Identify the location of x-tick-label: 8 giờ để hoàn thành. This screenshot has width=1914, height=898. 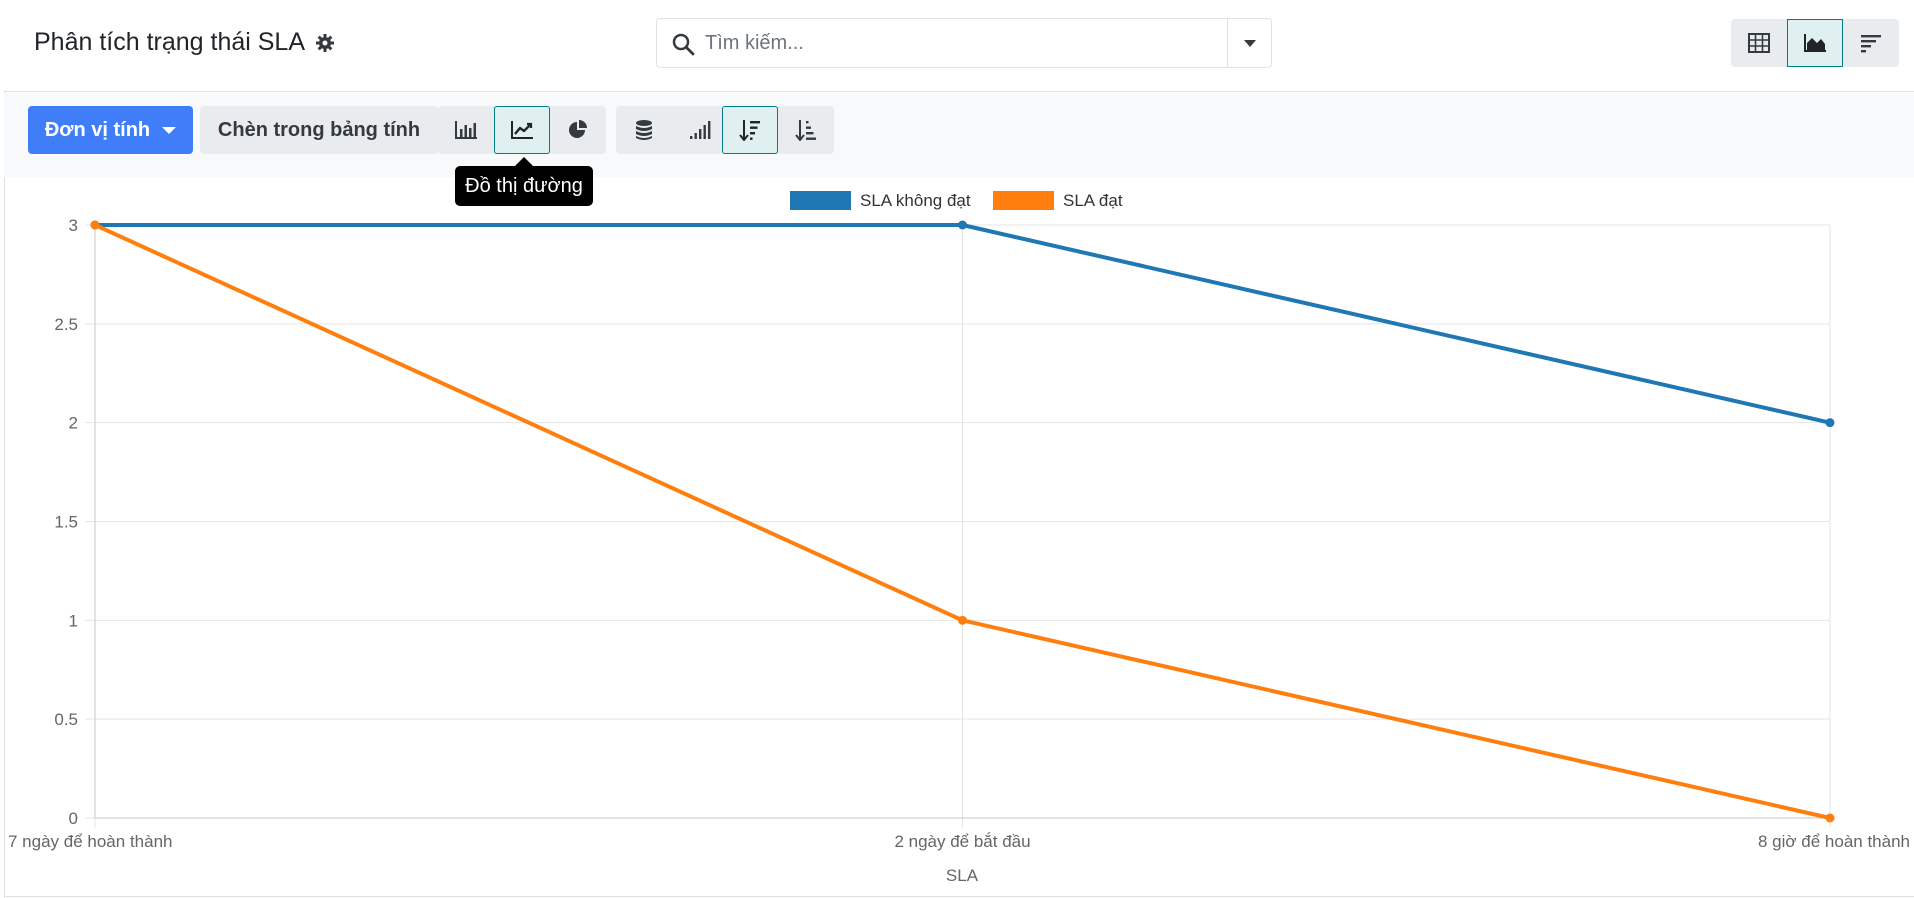
(1834, 841).